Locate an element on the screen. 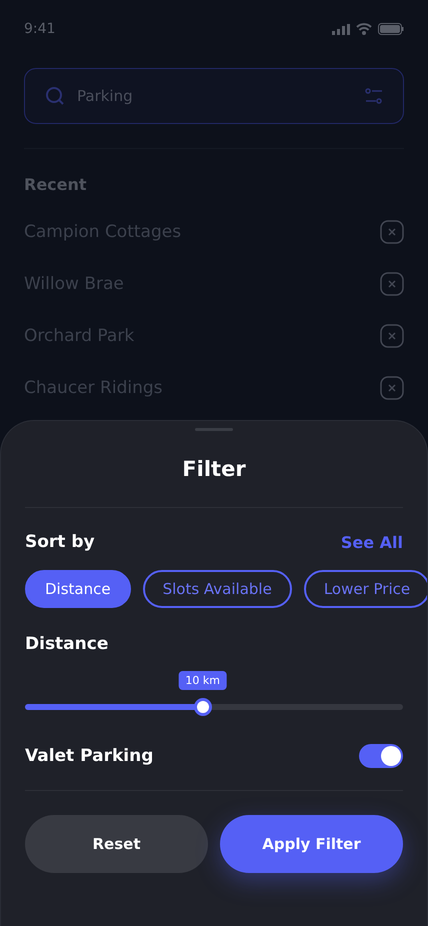  sort-chip: Distance is located at coordinates (78, 589).